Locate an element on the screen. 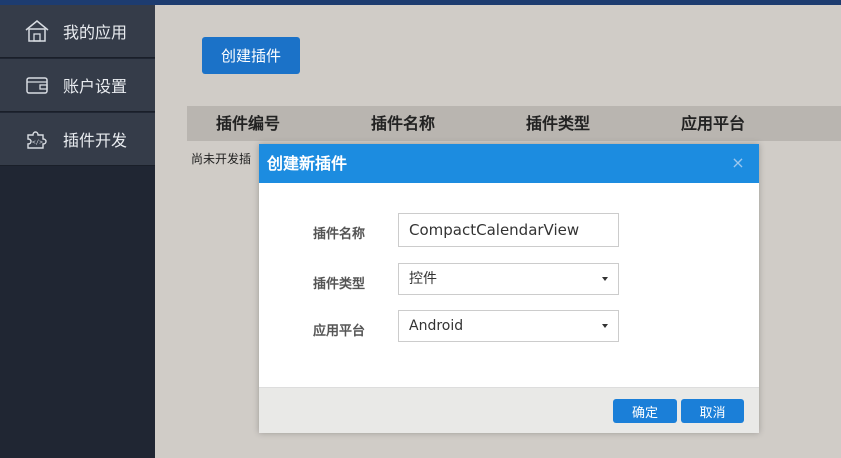 This screenshot has width=841, height=458. close-icon: × is located at coordinates (738, 163).